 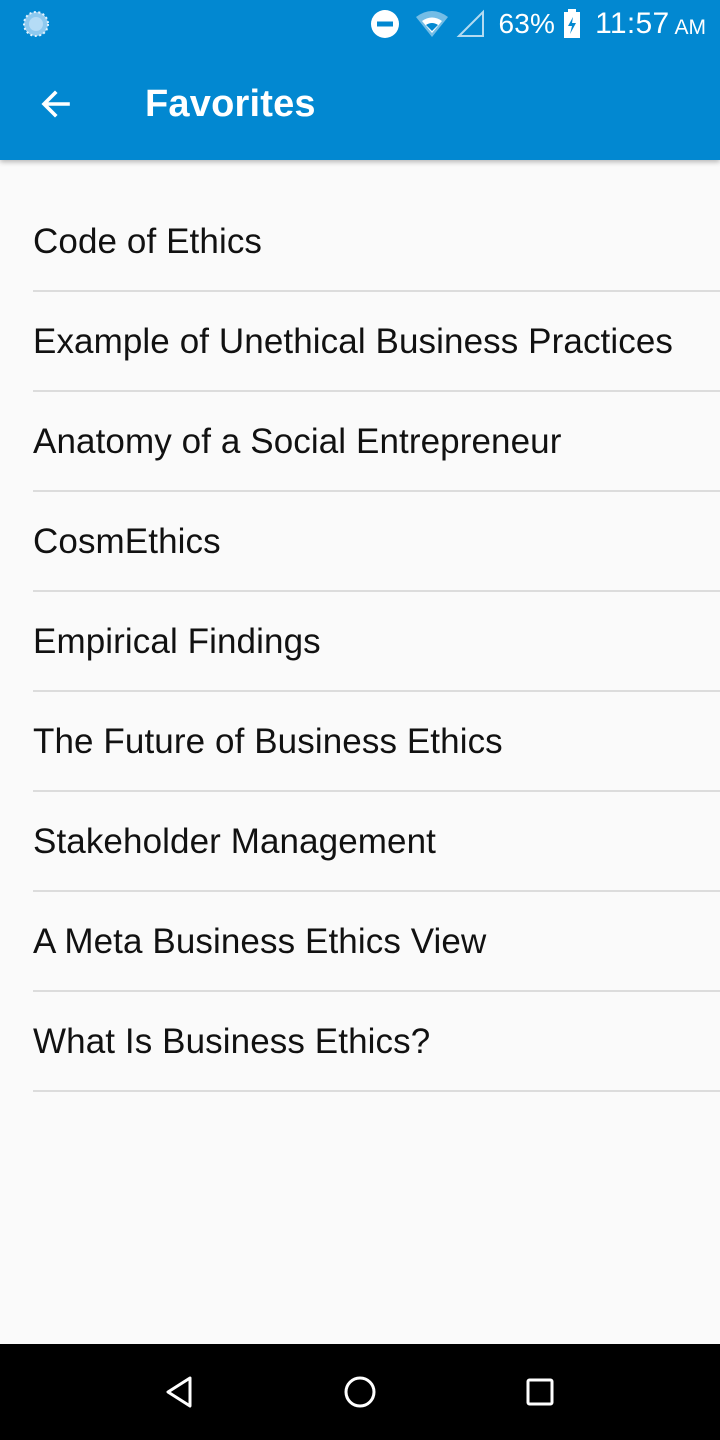 What do you see at coordinates (235, 841) in the screenshot?
I see `list-item-label: Stakeholder Management` at bounding box center [235, 841].